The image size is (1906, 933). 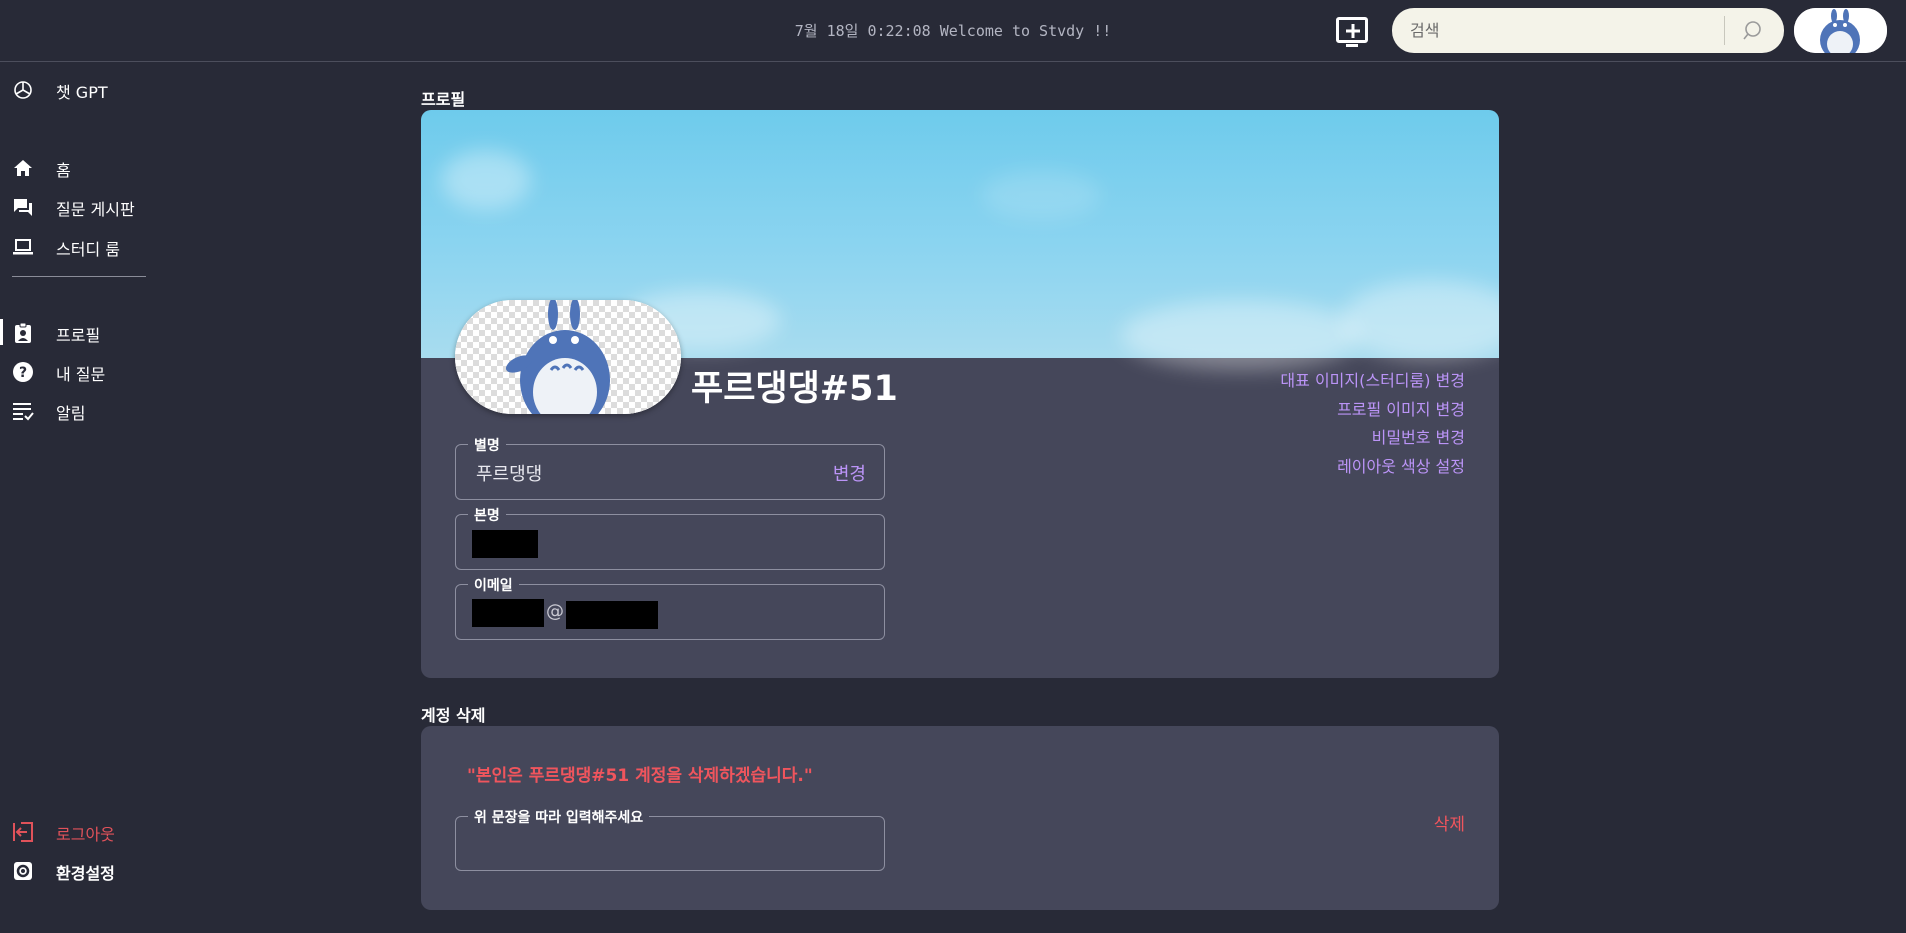 What do you see at coordinates (1352, 45) in the screenshot?
I see `monitor-stand` at bounding box center [1352, 45].